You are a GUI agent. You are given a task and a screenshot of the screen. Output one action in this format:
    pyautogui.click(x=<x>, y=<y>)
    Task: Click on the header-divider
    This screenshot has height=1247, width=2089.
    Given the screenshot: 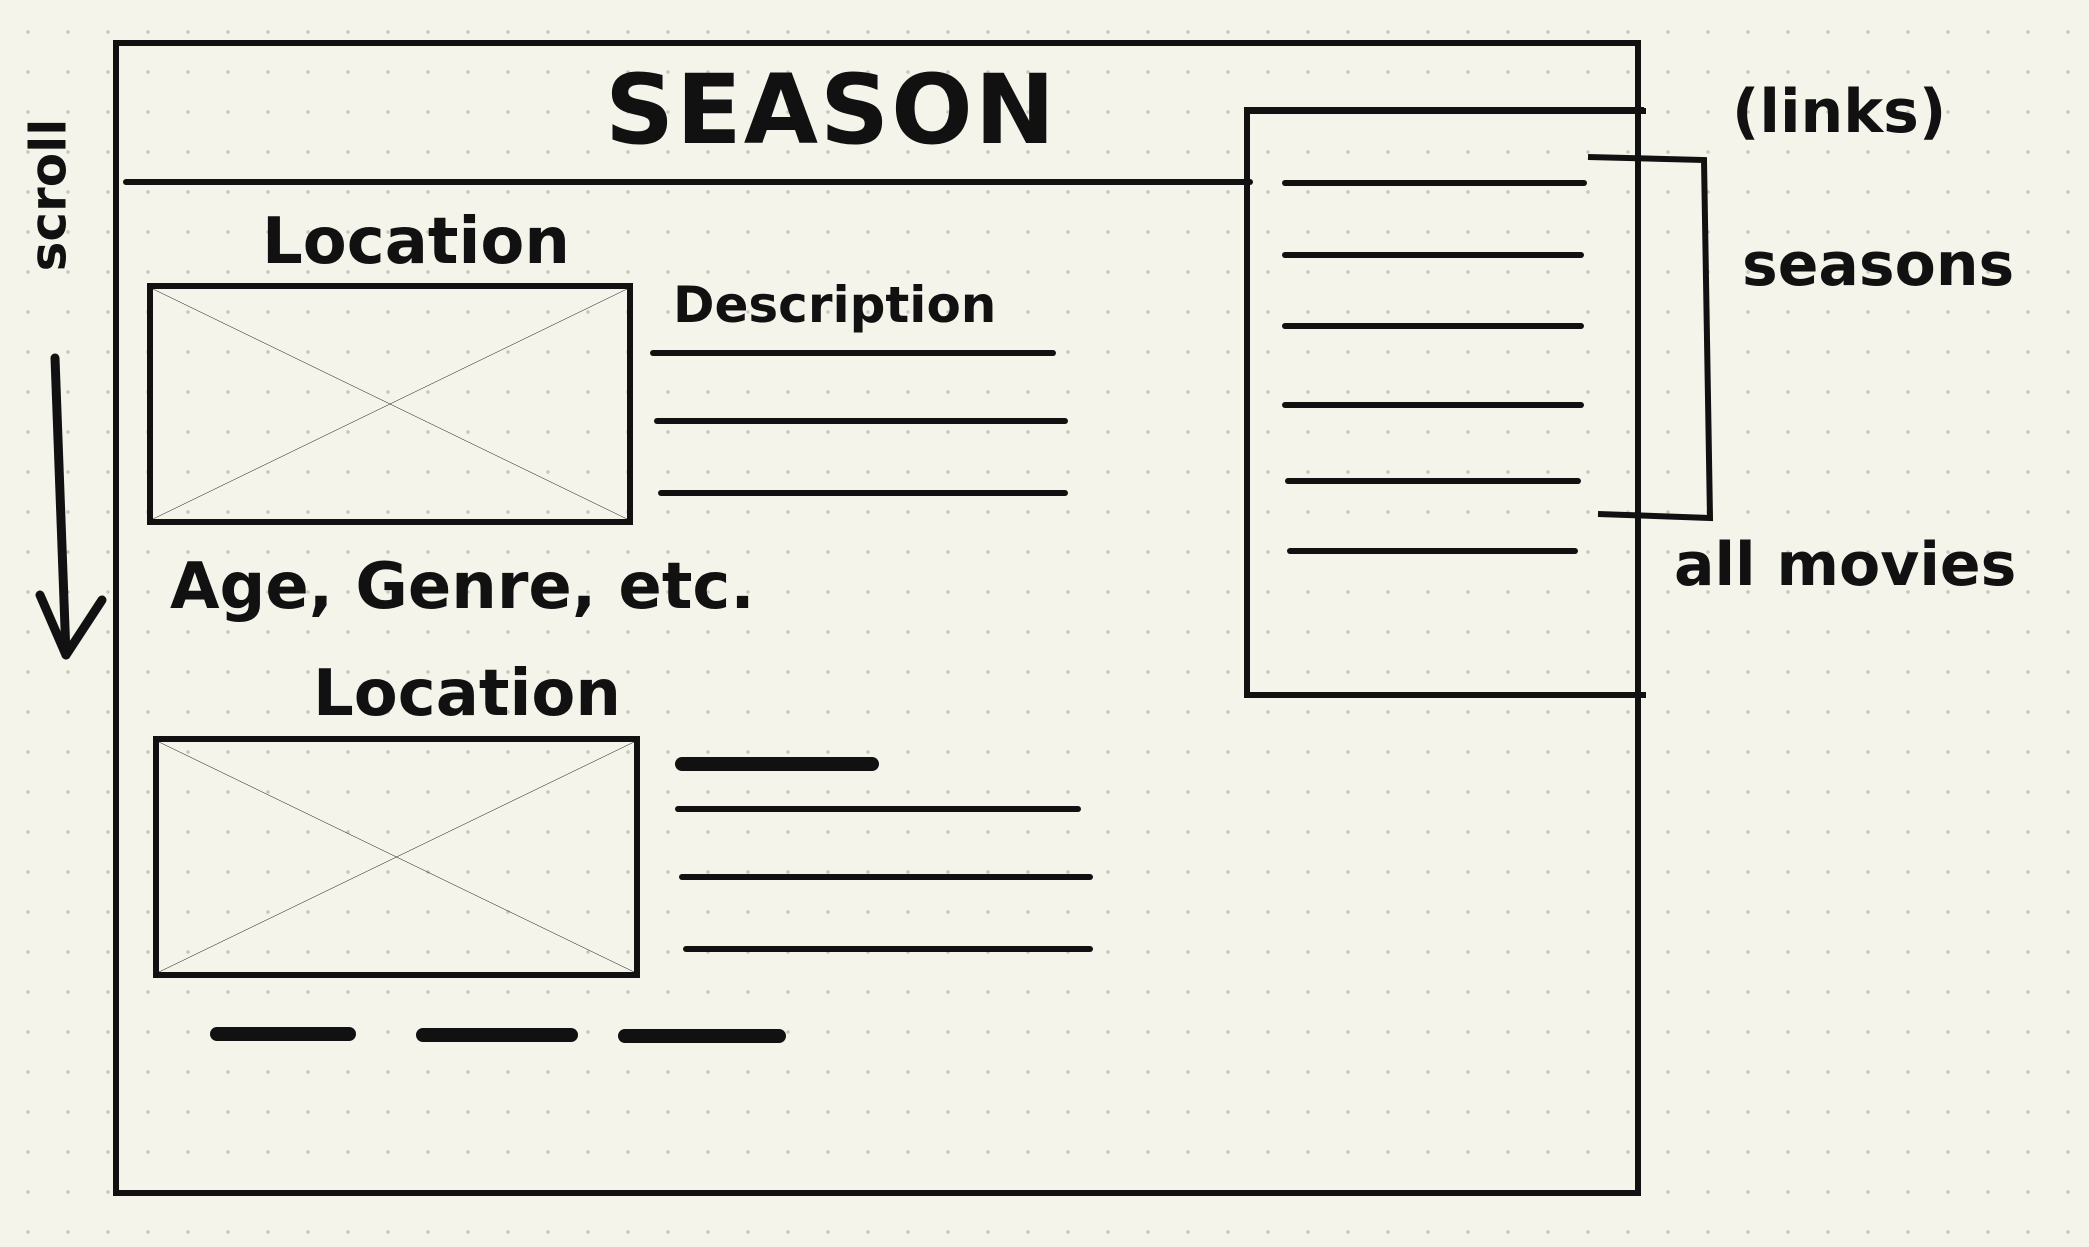 What is the action you would take?
    pyautogui.click(x=688, y=182)
    